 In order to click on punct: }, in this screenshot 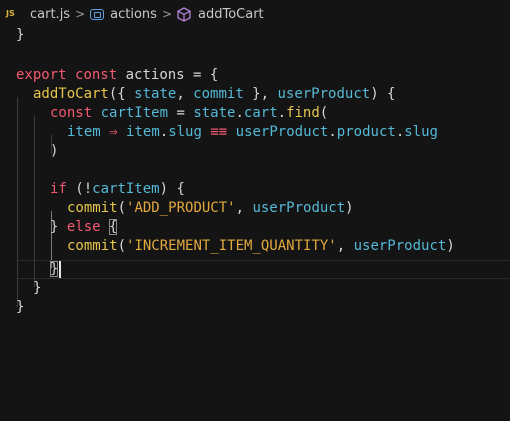, I will do `click(260, 94)`.